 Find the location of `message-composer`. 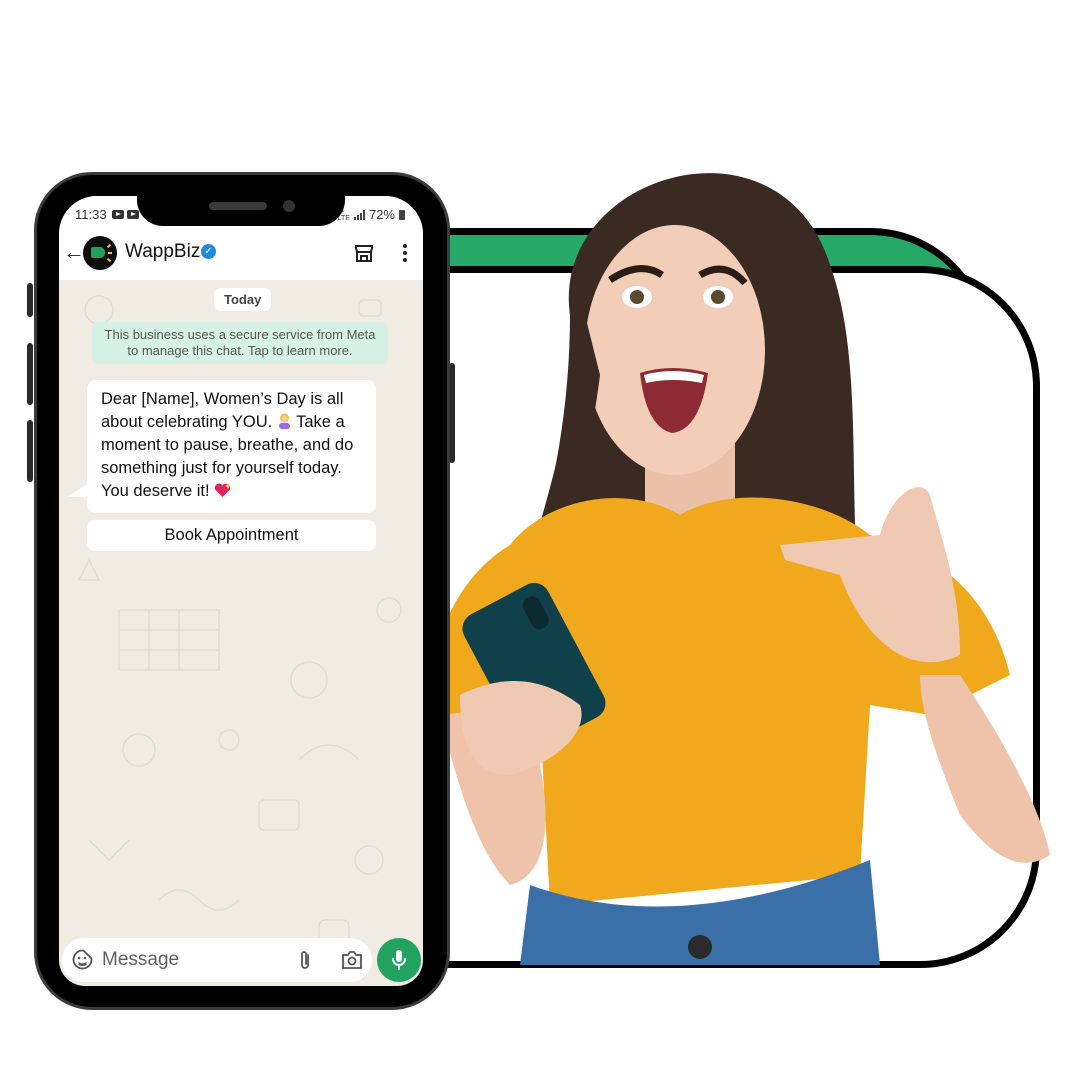

message-composer is located at coordinates (217, 960).